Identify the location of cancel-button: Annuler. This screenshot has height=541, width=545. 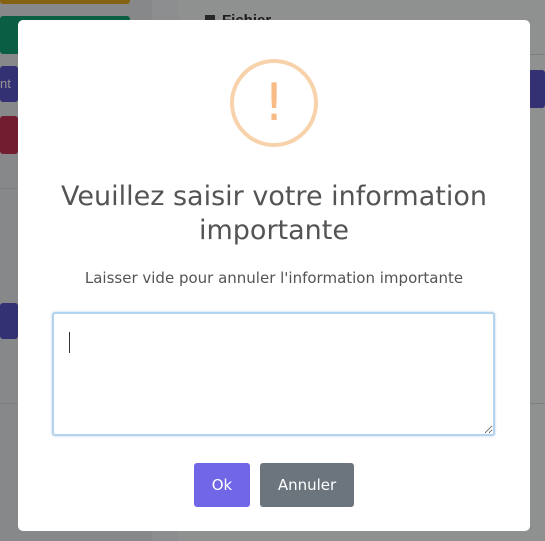
(307, 485).